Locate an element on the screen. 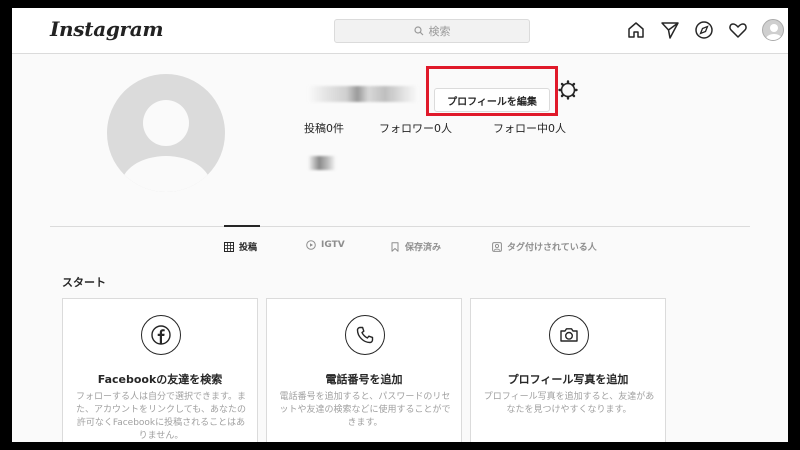 This screenshot has width=800, height=450. home-icon is located at coordinates (636, 30).